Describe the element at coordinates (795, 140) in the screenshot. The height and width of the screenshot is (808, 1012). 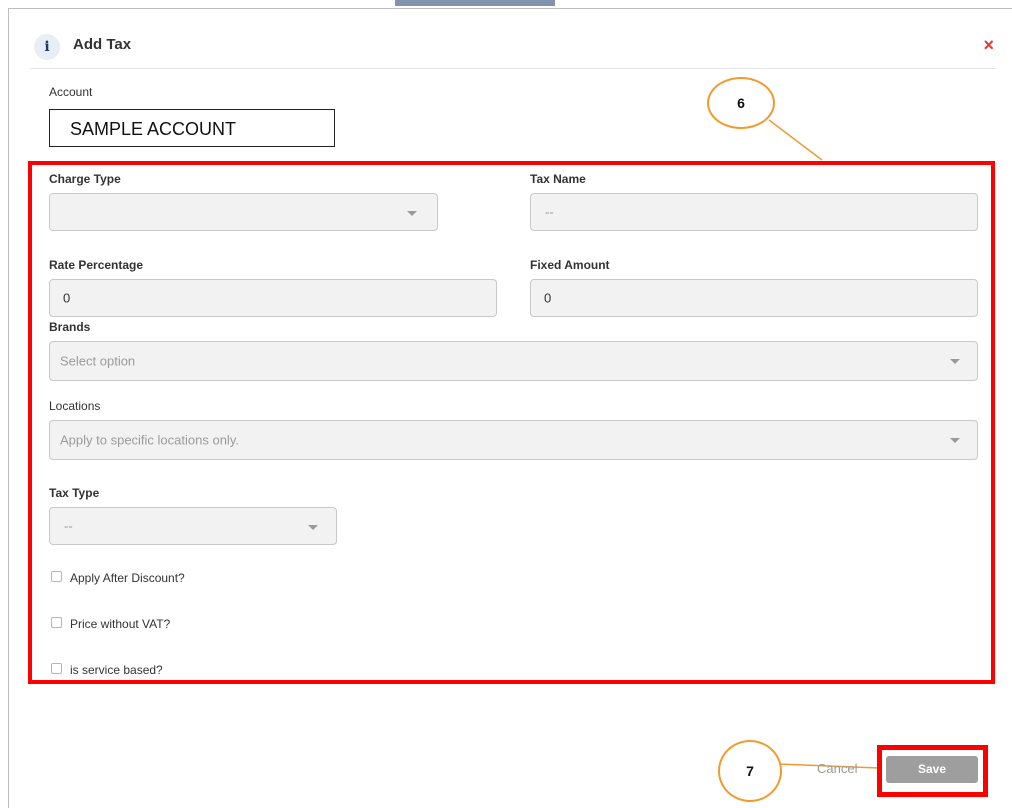
I see `callout-6-line` at that location.